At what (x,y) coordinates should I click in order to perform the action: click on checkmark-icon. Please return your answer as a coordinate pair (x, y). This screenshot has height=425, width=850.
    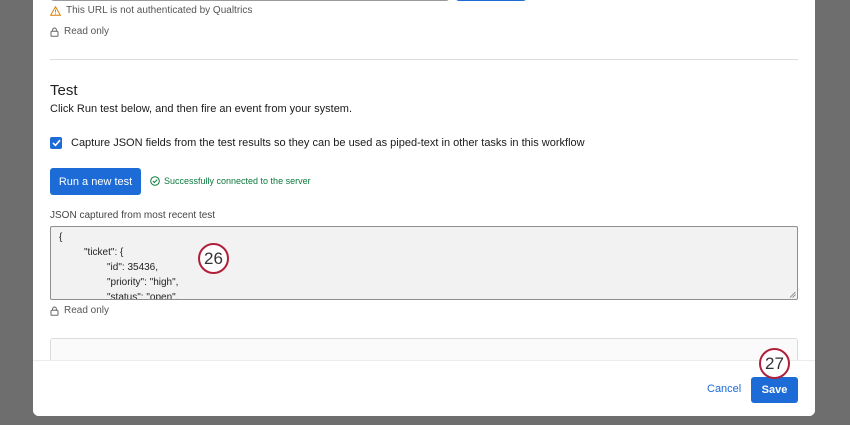
    Looking at the image, I should click on (56, 143).